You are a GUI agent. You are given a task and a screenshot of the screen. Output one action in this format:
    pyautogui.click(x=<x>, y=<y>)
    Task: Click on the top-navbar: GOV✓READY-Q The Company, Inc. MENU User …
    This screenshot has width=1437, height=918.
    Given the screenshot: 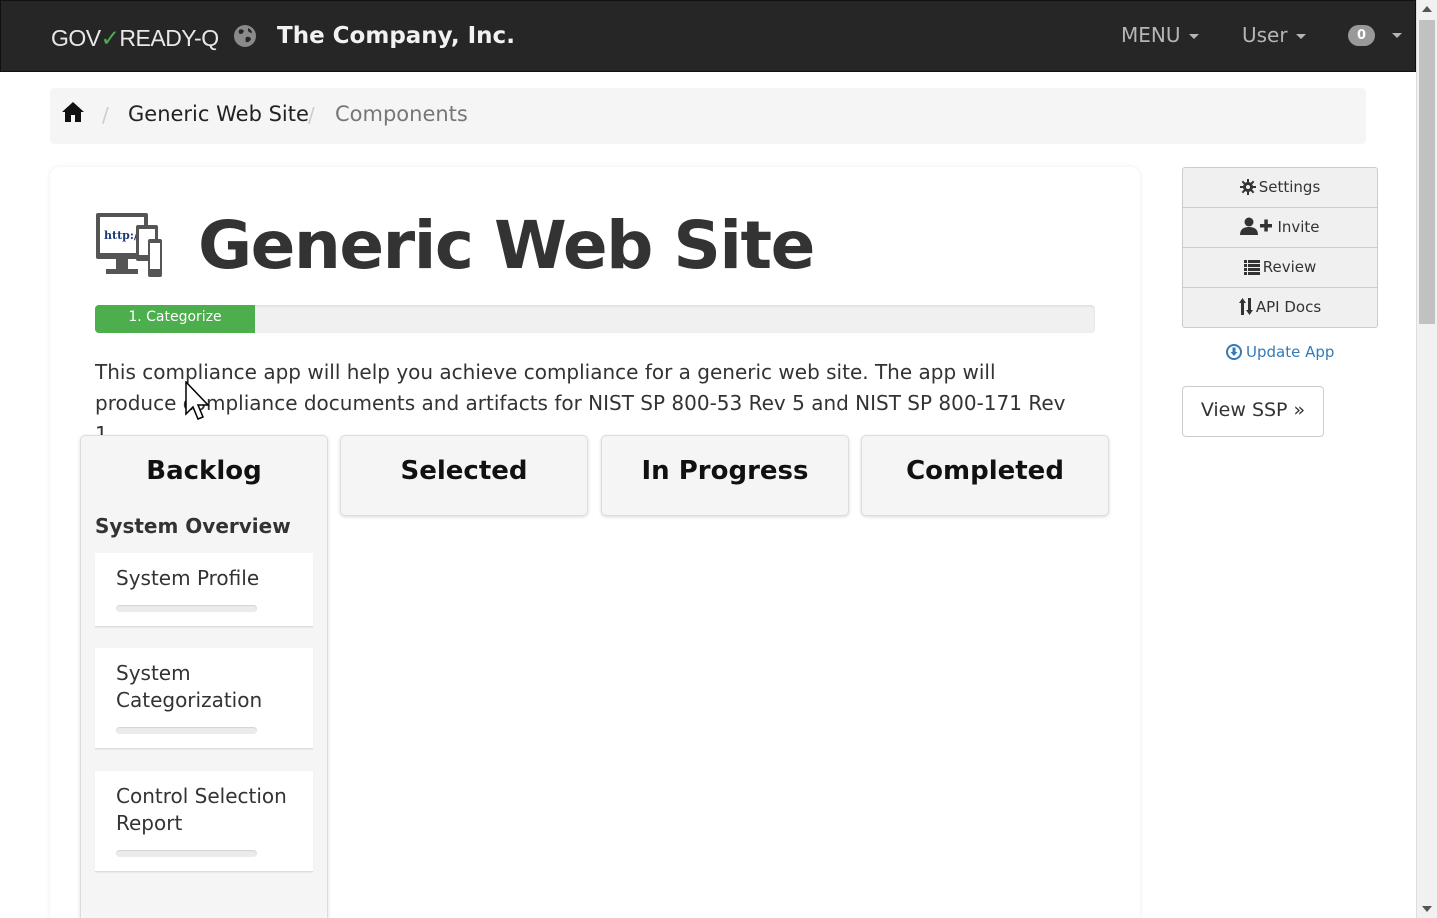 What is the action you would take?
    pyautogui.click(x=708, y=36)
    